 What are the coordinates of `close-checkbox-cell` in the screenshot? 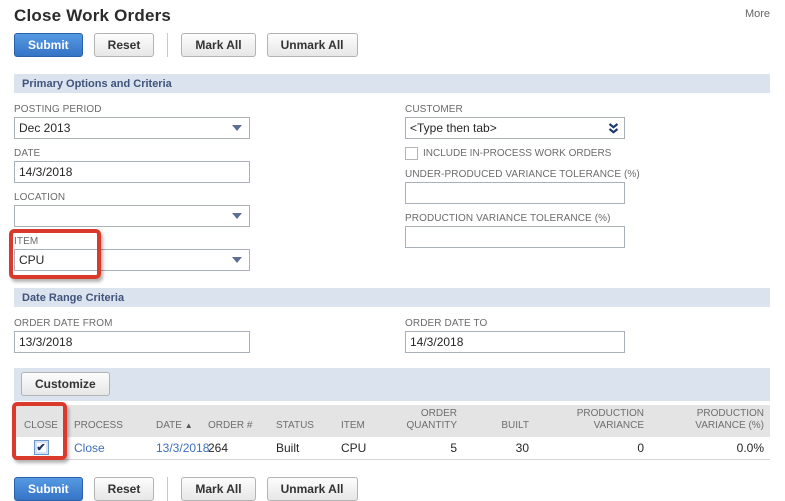 It's located at (41, 448).